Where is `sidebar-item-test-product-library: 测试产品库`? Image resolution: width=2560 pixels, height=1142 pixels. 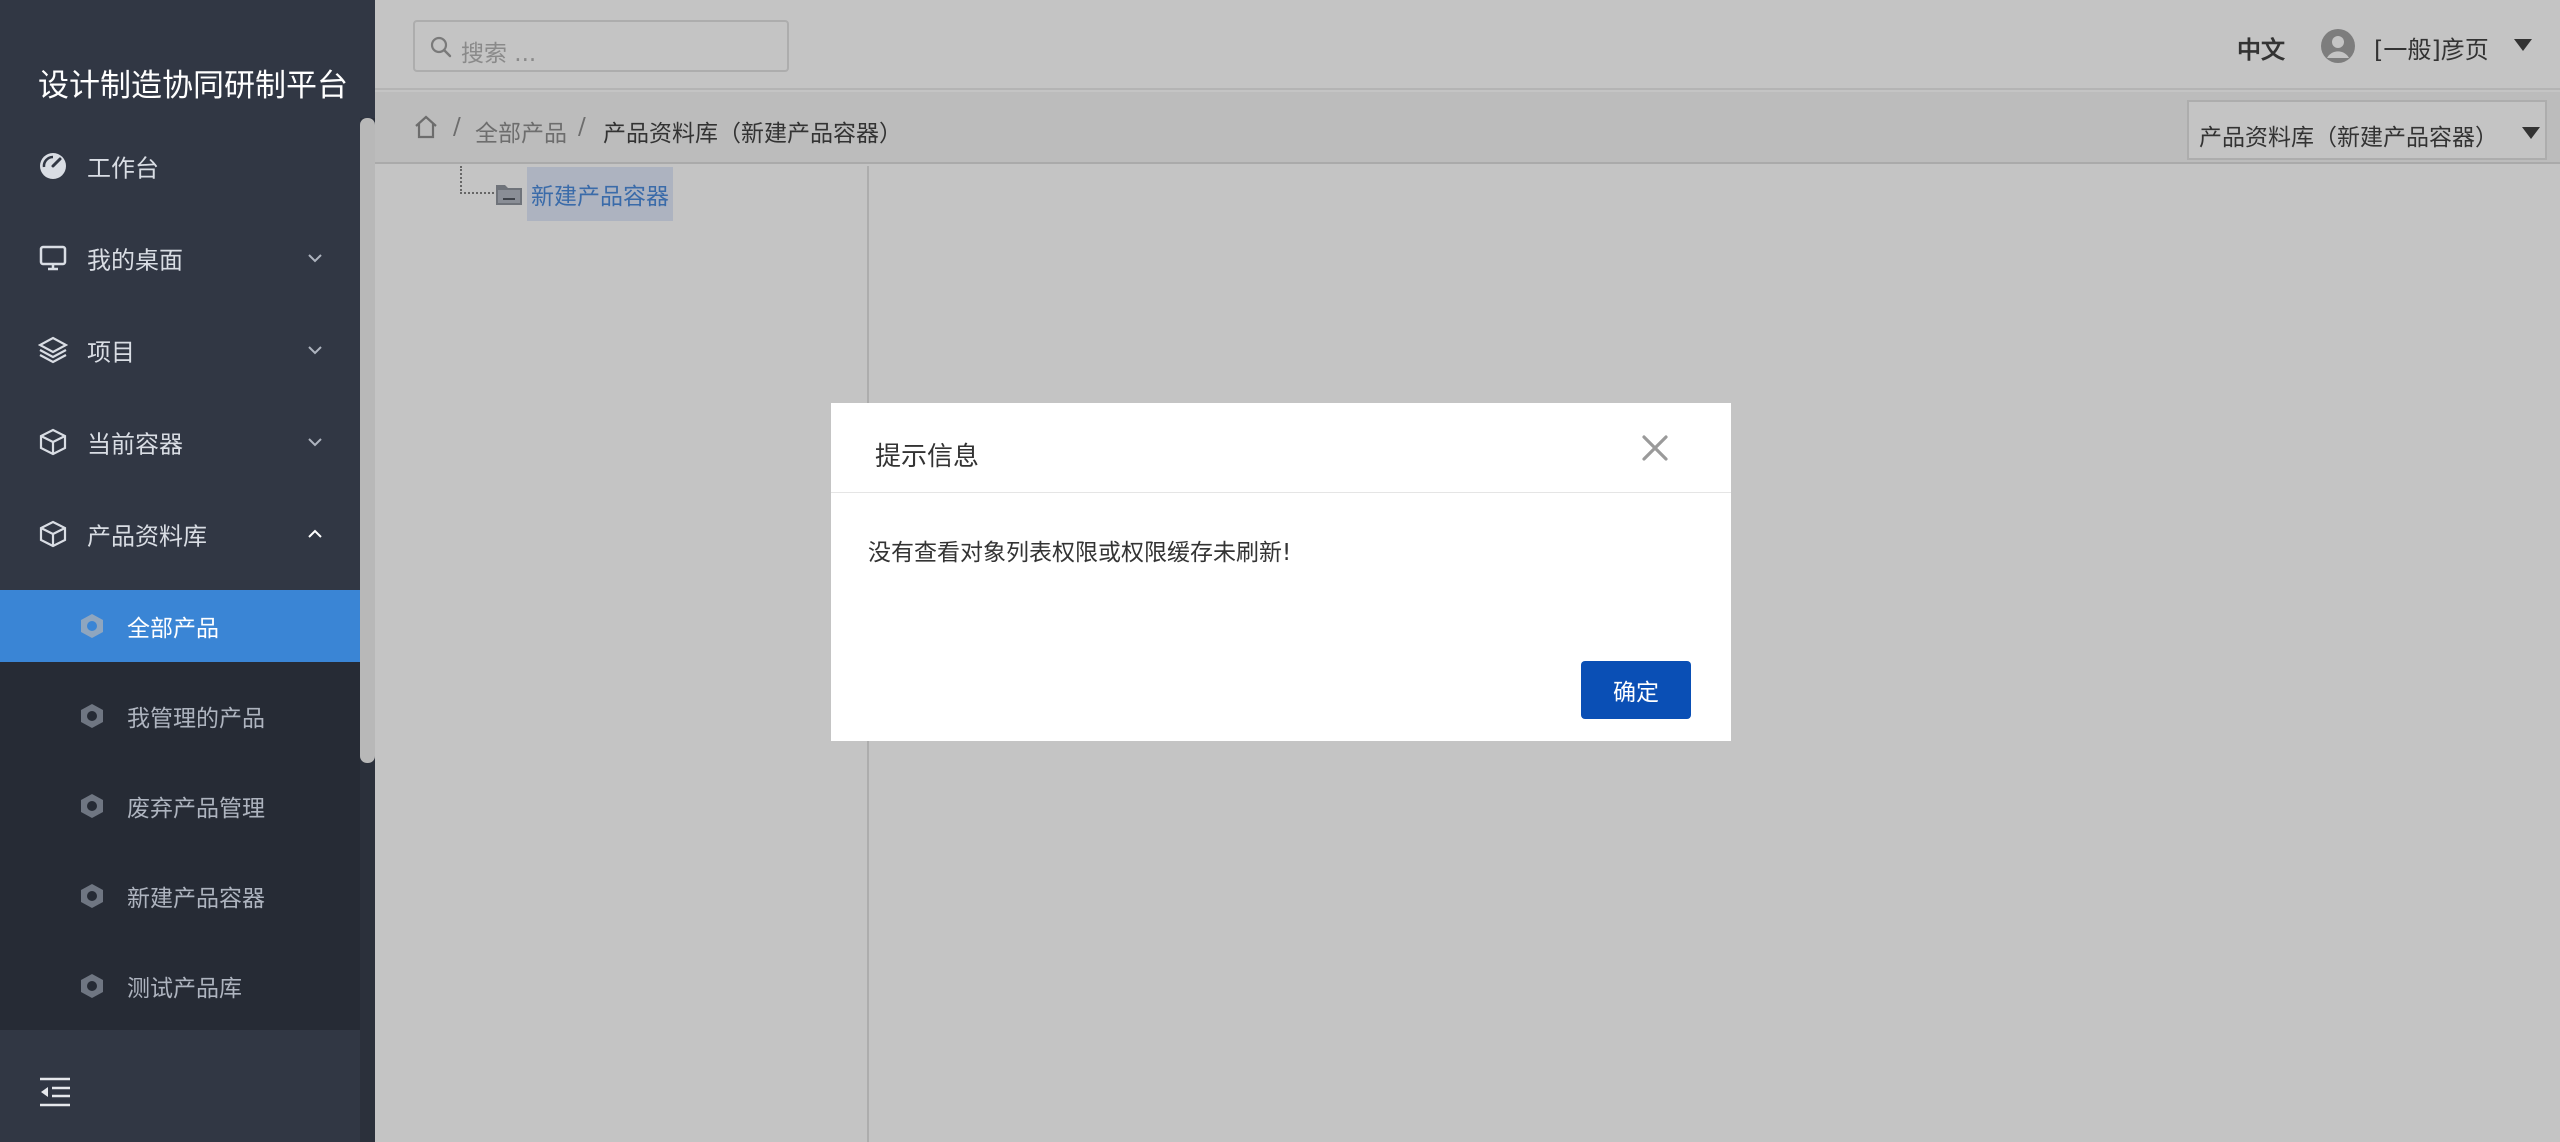 sidebar-item-test-product-library: 测试产品库 is located at coordinates (180, 986).